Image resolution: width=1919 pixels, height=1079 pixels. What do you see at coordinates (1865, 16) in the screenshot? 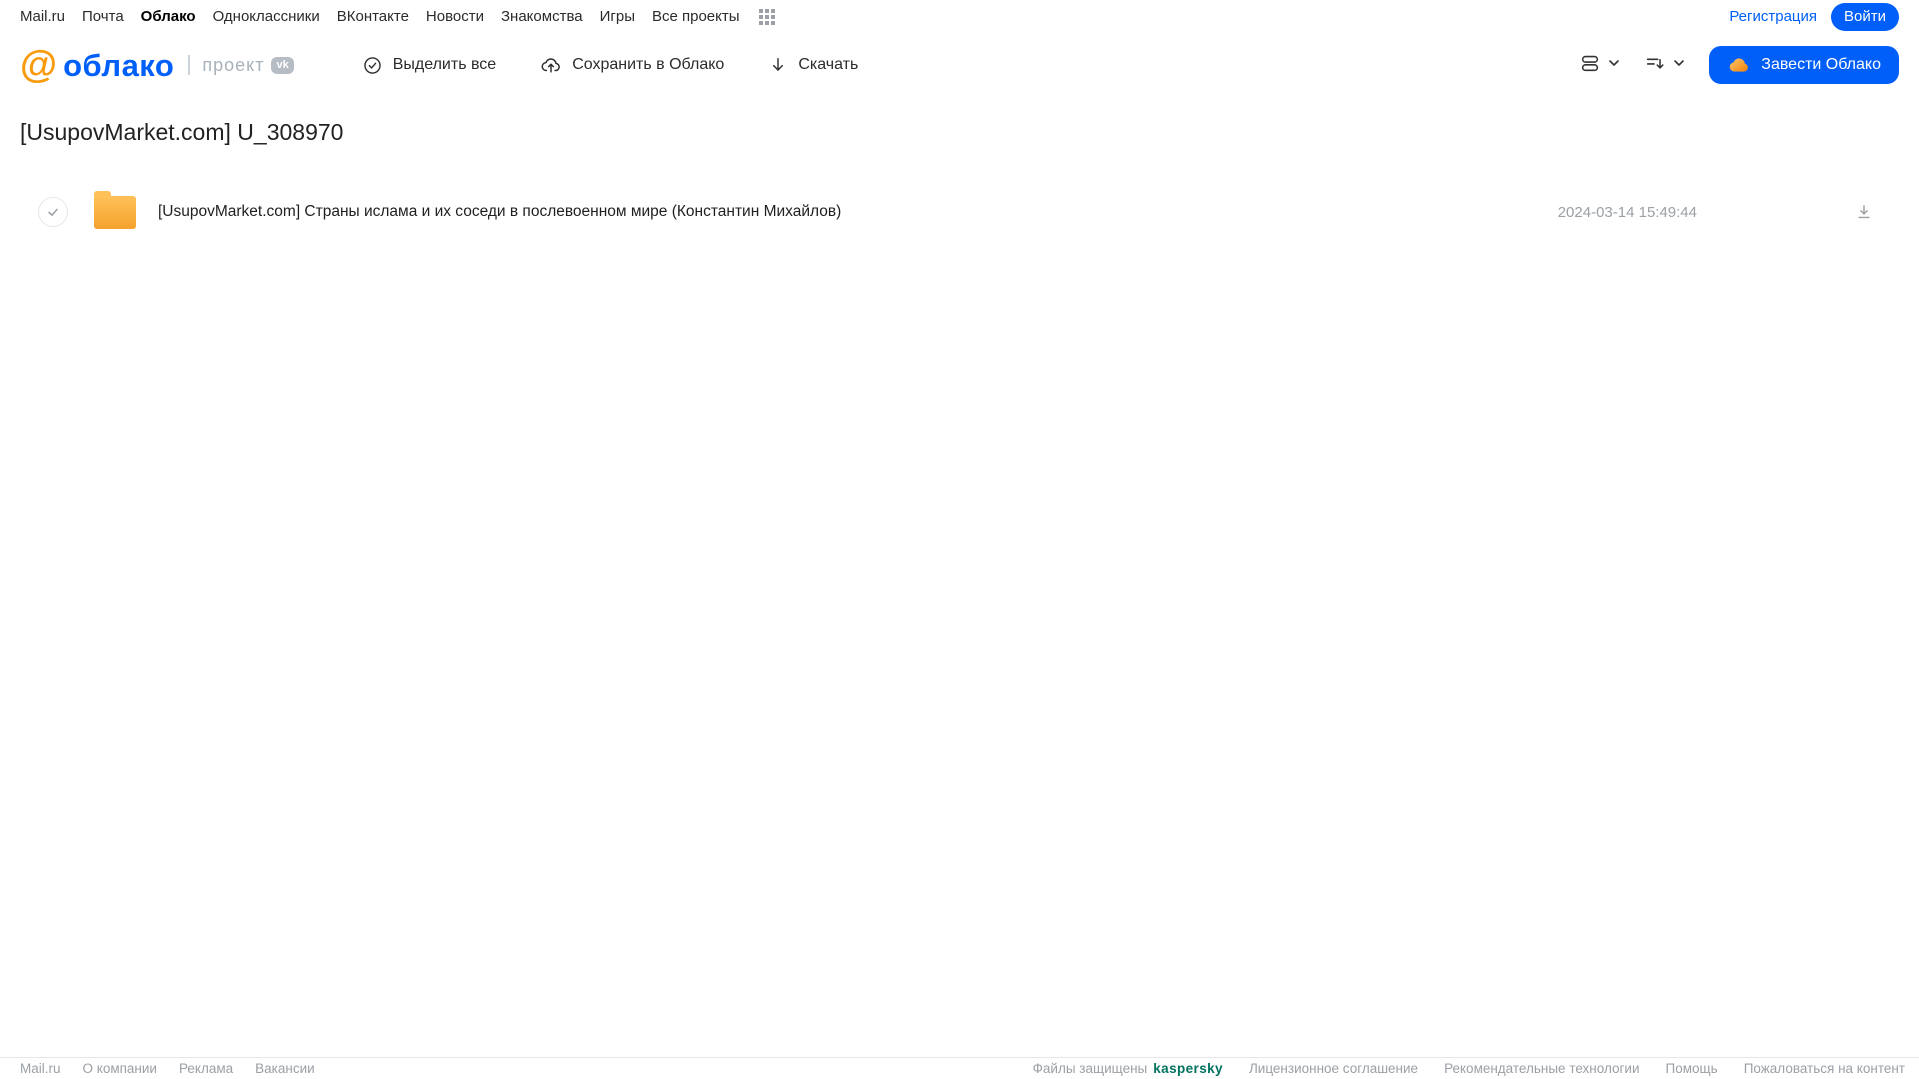
I see `login-button: Войти` at bounding box center [1865, 16].